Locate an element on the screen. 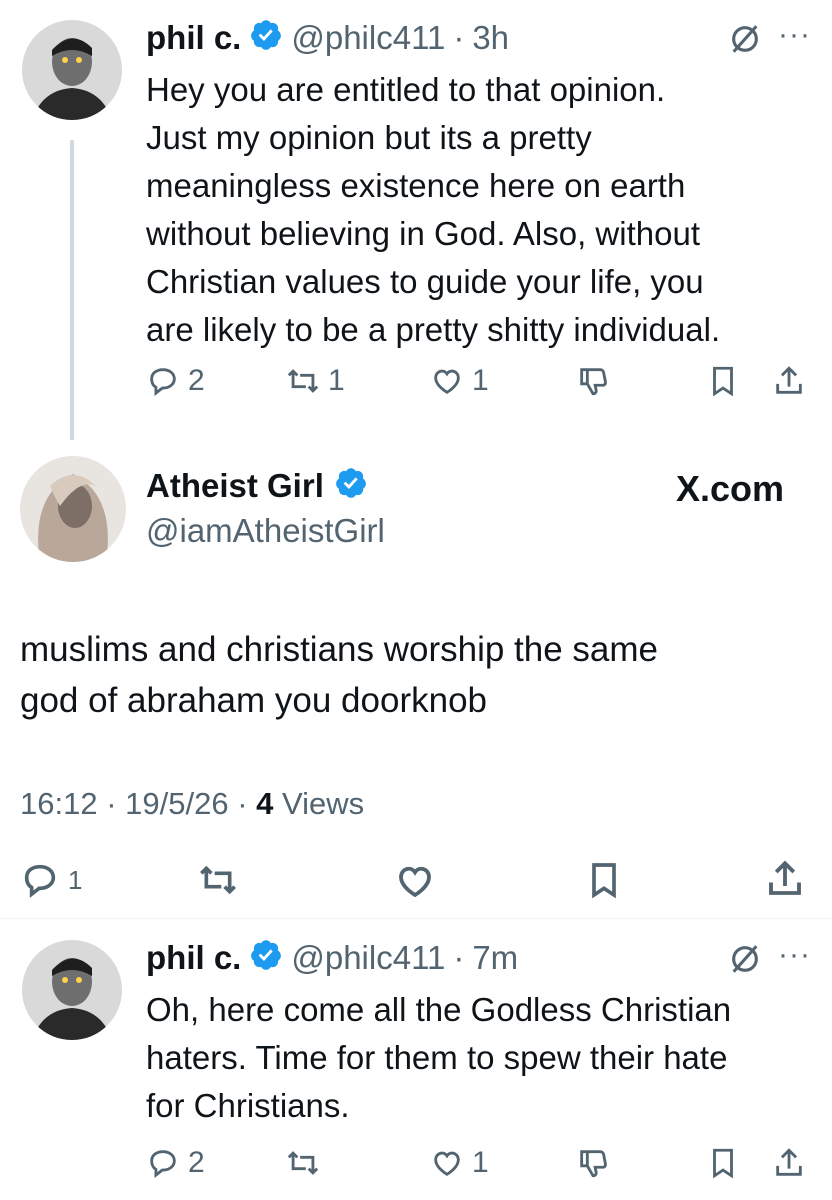 The height and width of the screenshot is (1200, 832). reply-count: 1 is located at coordinates (75, 879).